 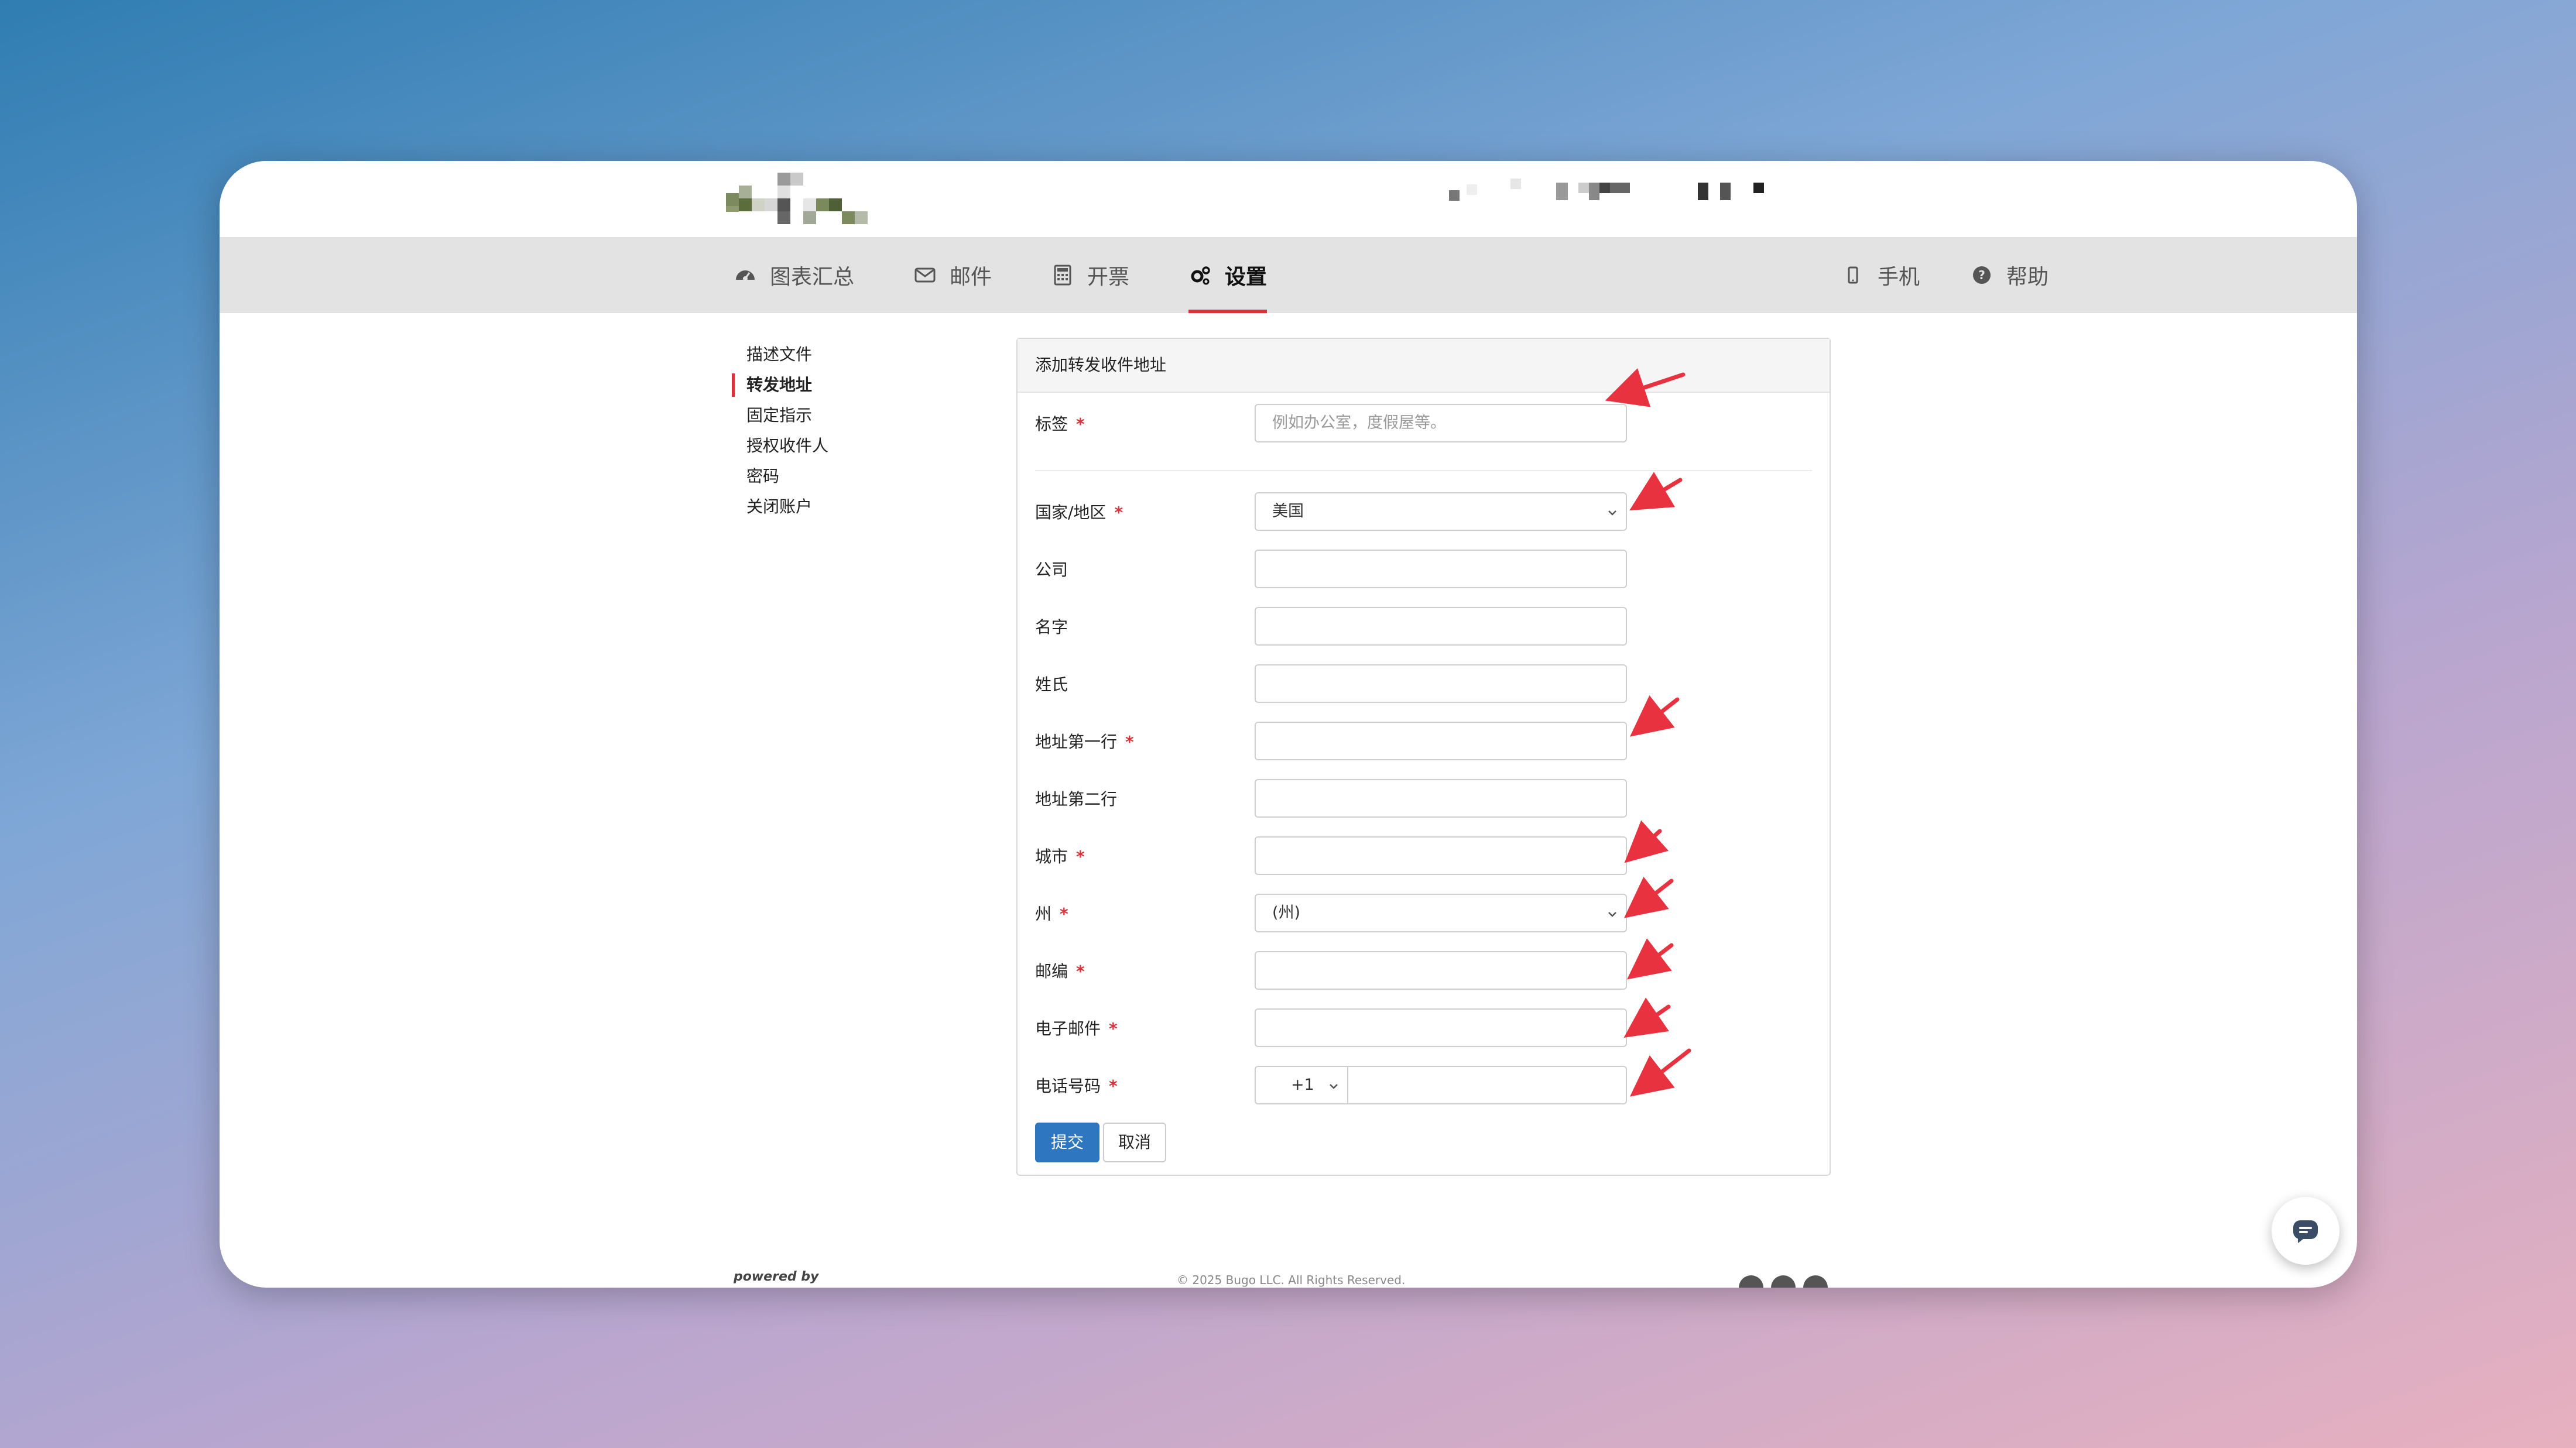 I want to click on phone-label: 电话号码 *, so click(x=1076, y=1086).